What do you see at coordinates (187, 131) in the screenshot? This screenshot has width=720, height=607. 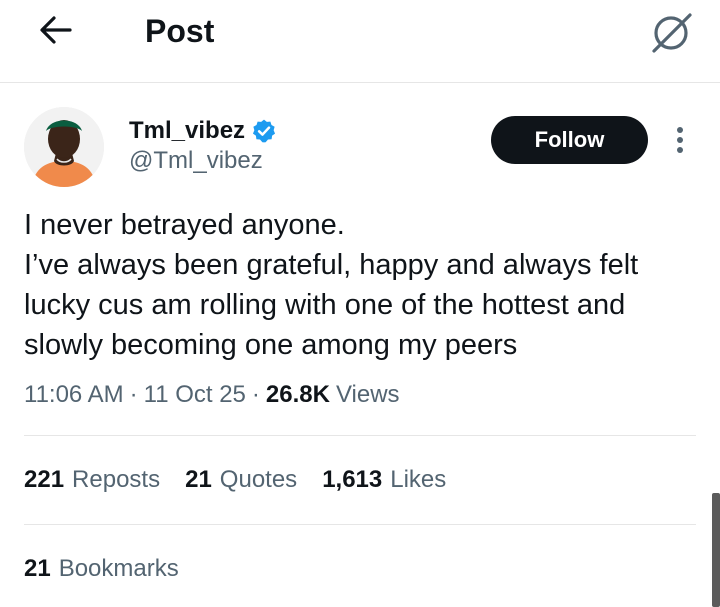 I see `display-name: Tml_vibez` at bounding box center [187, 131].